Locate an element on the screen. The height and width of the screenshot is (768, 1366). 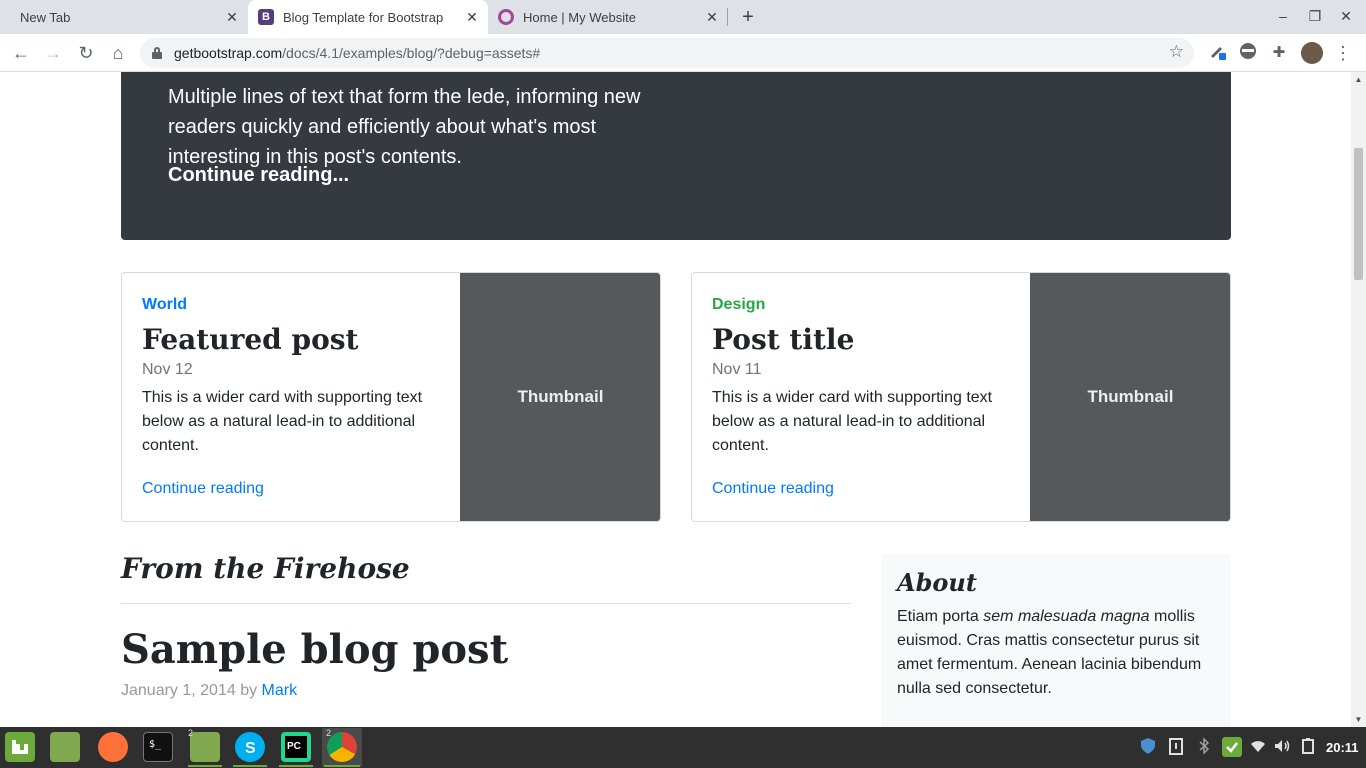
terminal-icon: $_ is located at coordinates (158, 747).